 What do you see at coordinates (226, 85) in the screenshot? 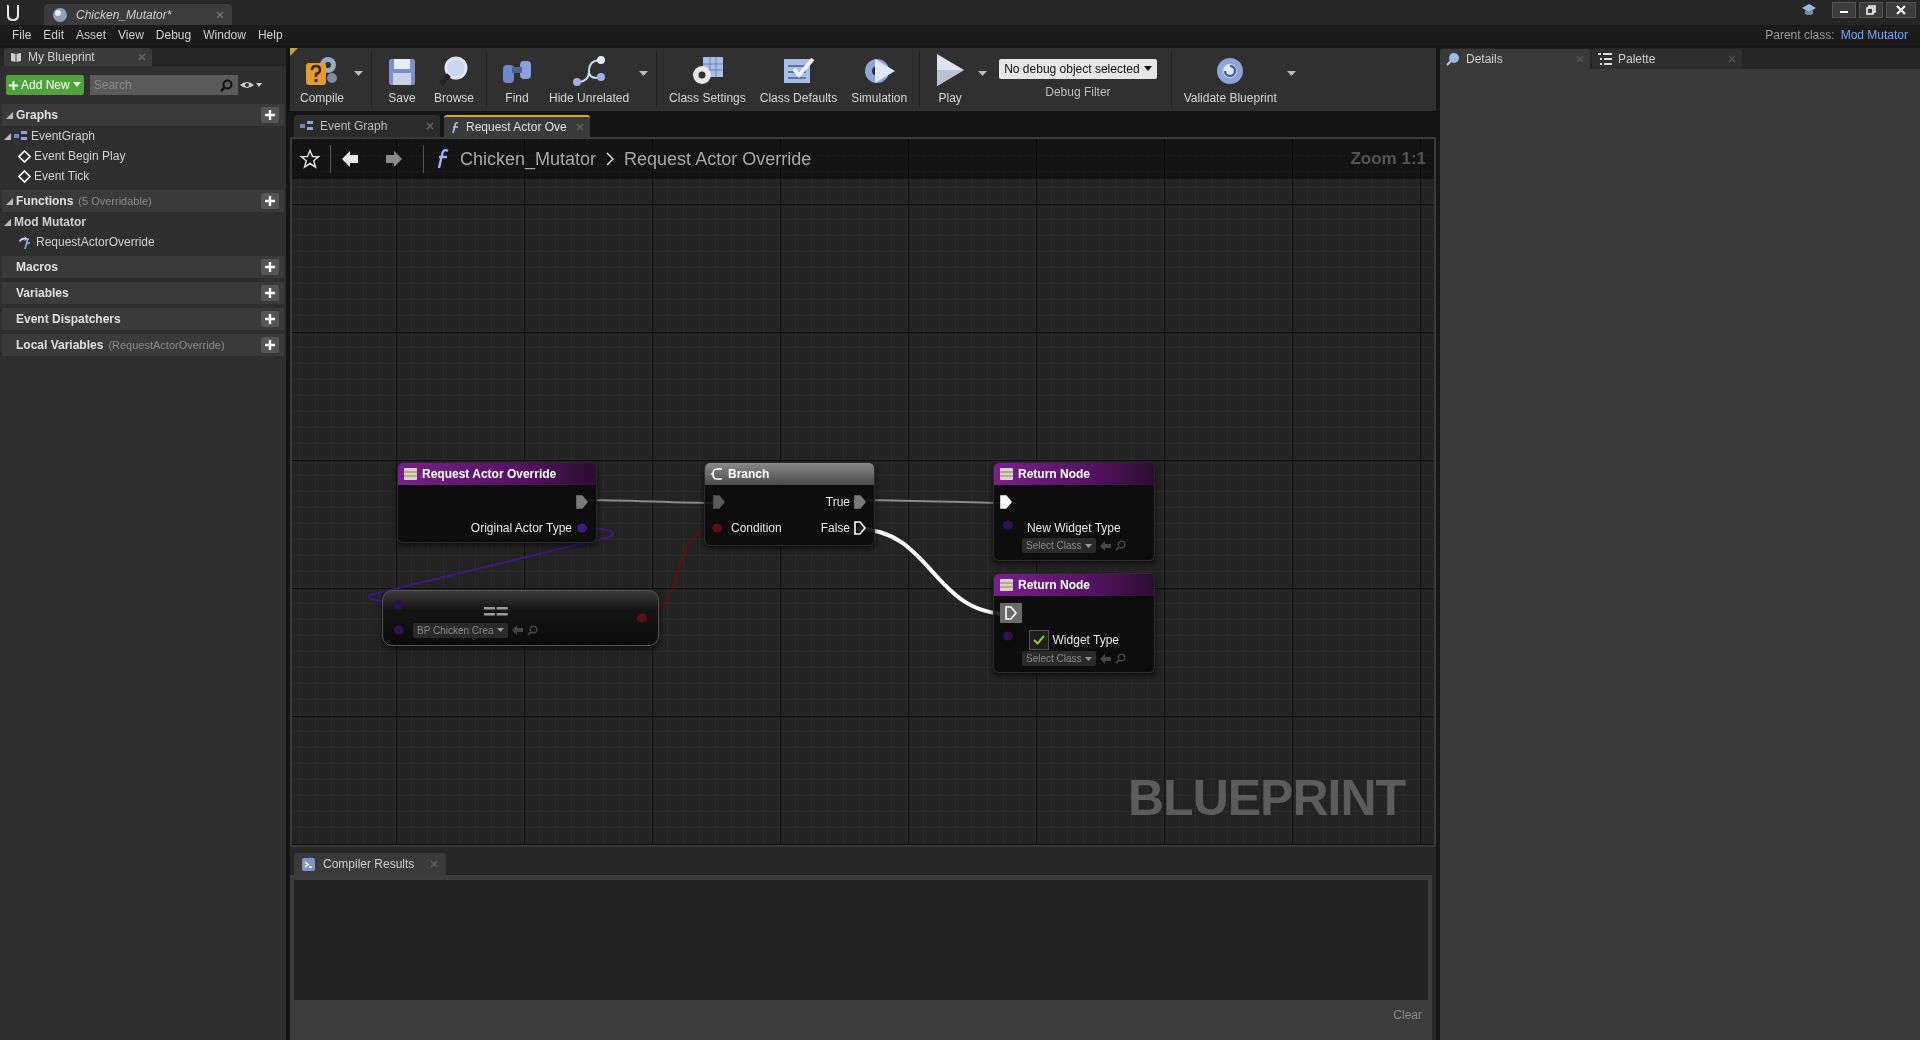
I see `search-icon` at bounding box center [226, 85].